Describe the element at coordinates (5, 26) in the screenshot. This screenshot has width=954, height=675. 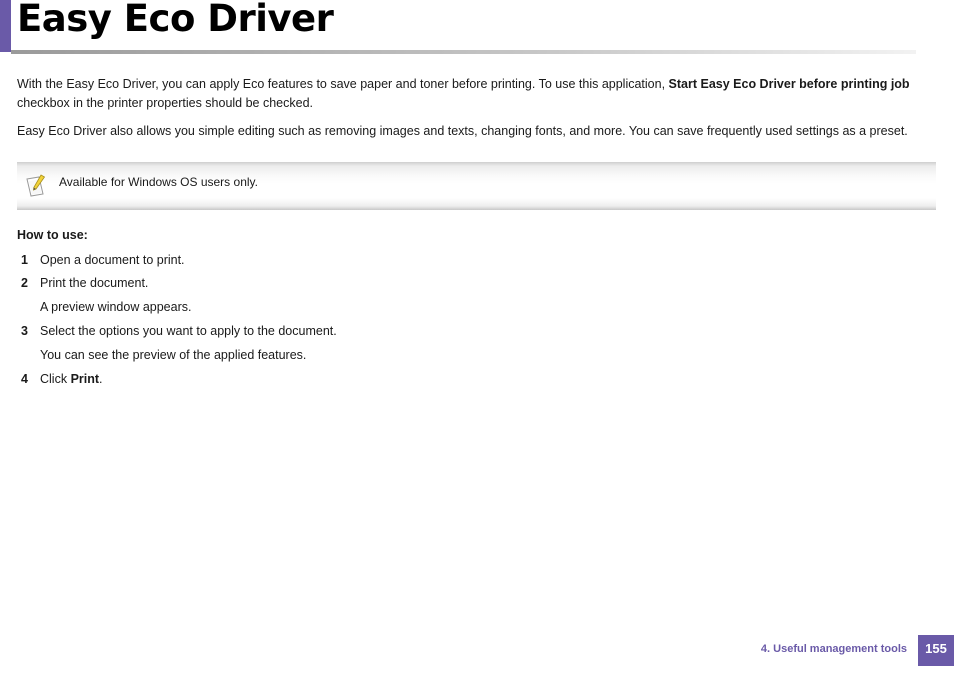
I see `title-accent-bar` at that location.